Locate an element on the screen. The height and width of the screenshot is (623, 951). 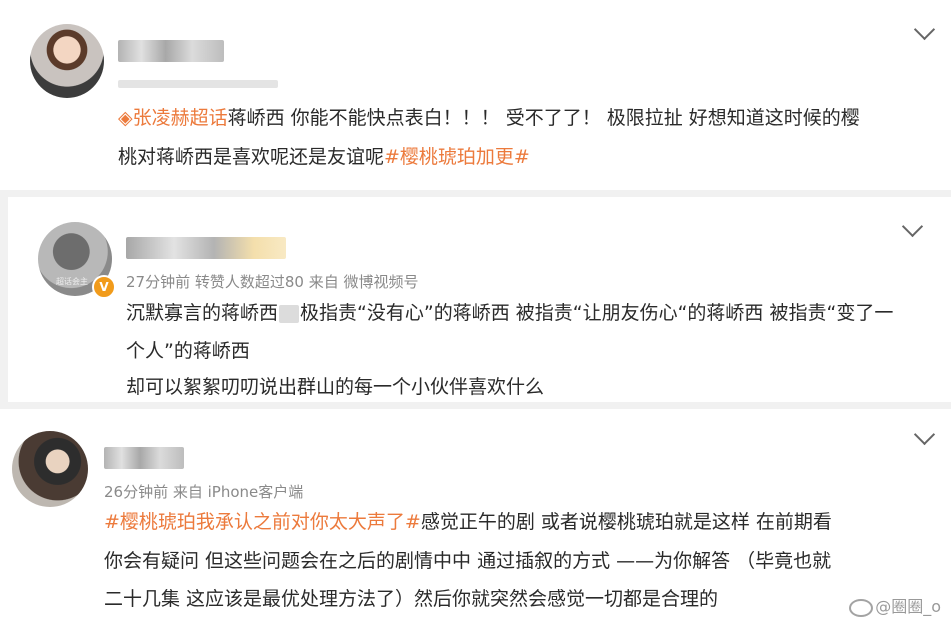
post-line: 桃对蒋峤西是喜欢呢还是友谊呢 is located at coordinates (251, 157).